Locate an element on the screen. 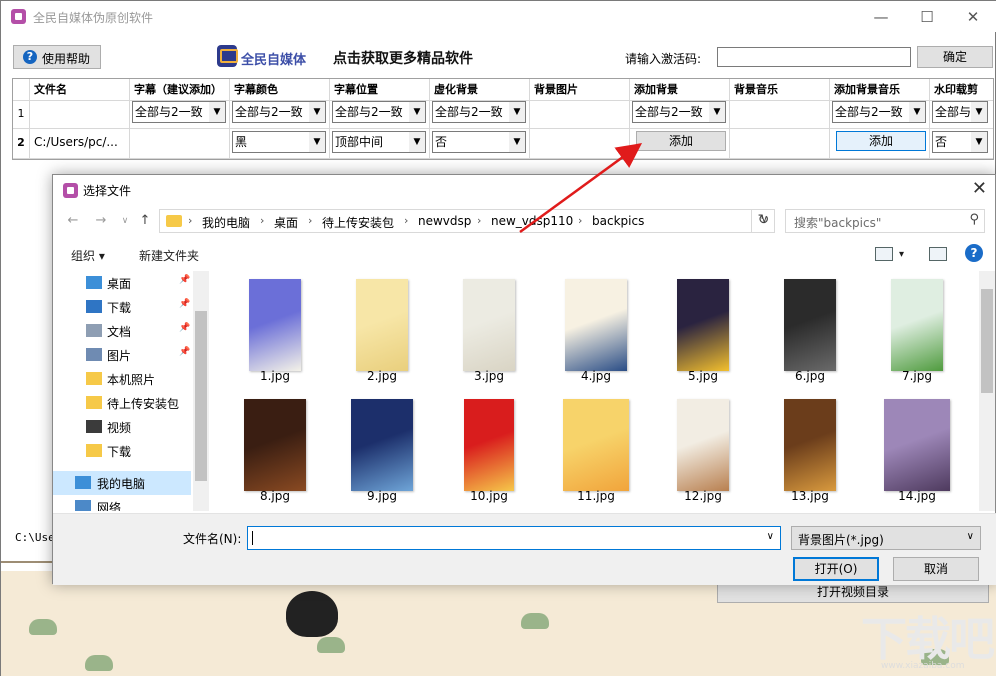 Image resolution: width=996 pixels, height=676 pixels. forward-arrow-icon: → is located at coordinates (101, 221).